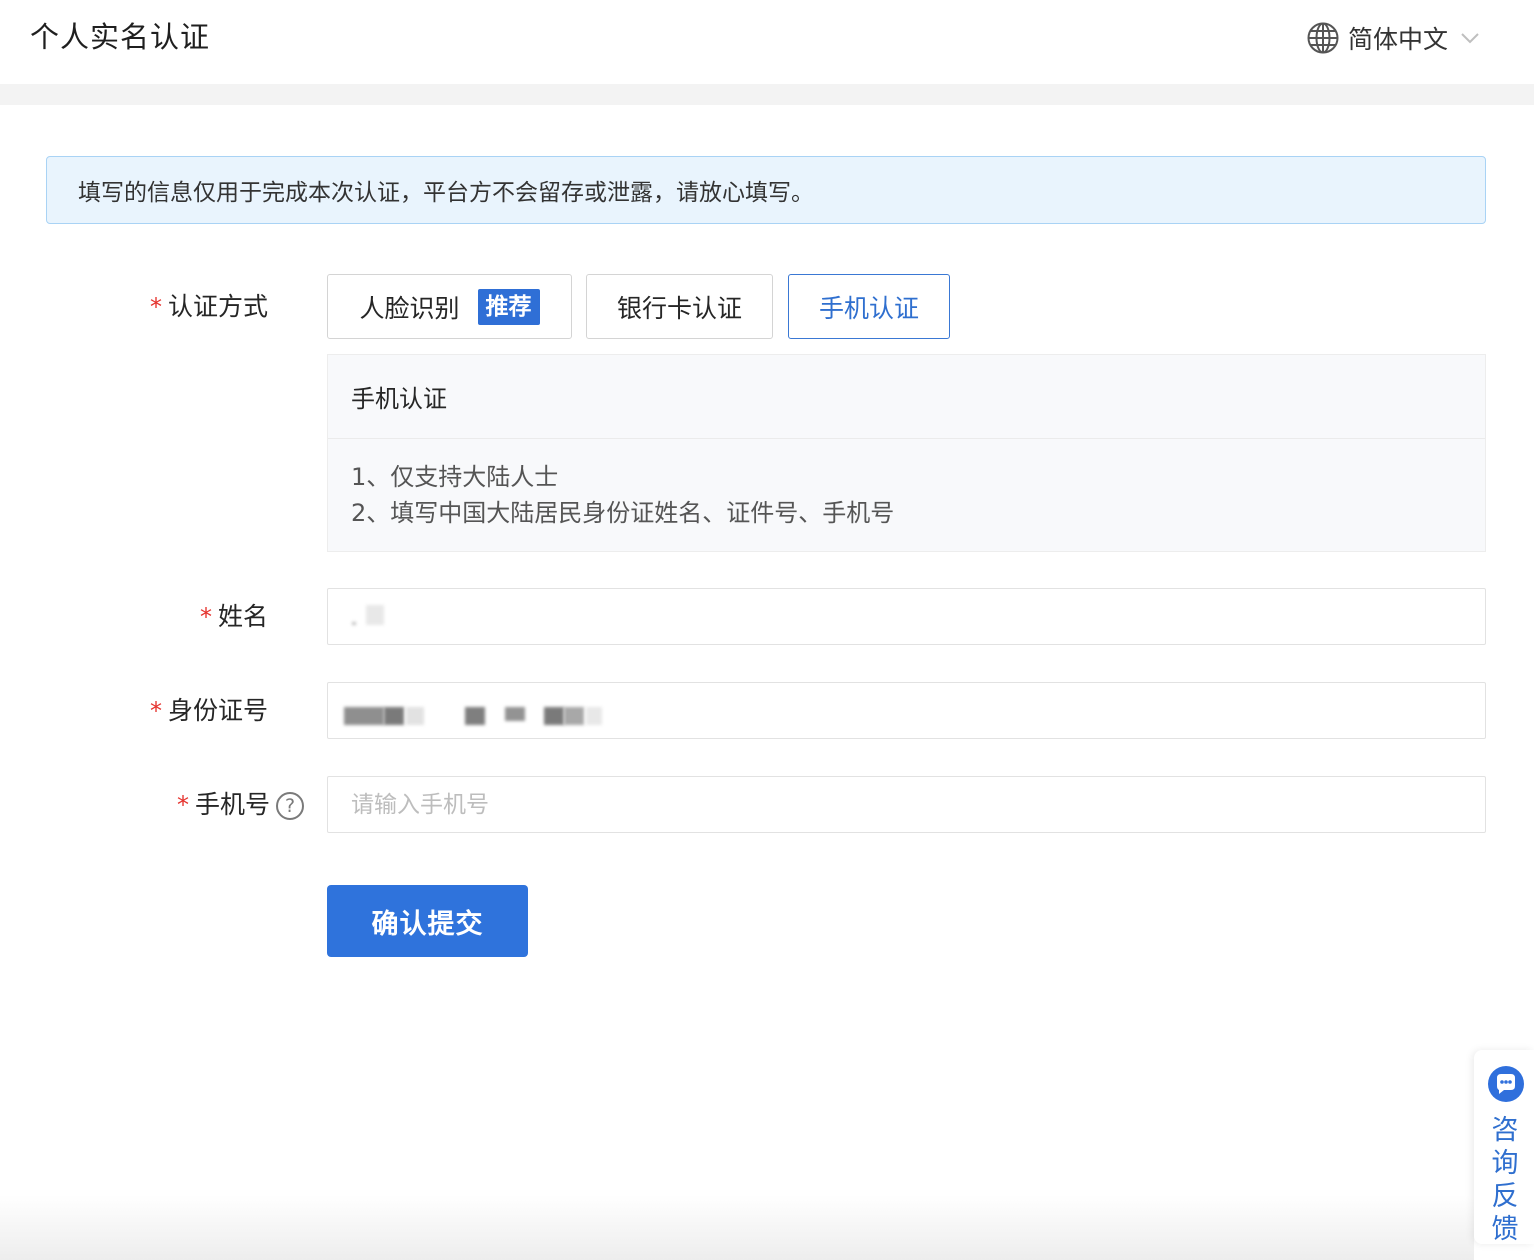 The image size is (1534, 1260). Describe the element at coordinates (906, 397) in the screenshot. I see `panel-title: 手机认证` at that location.